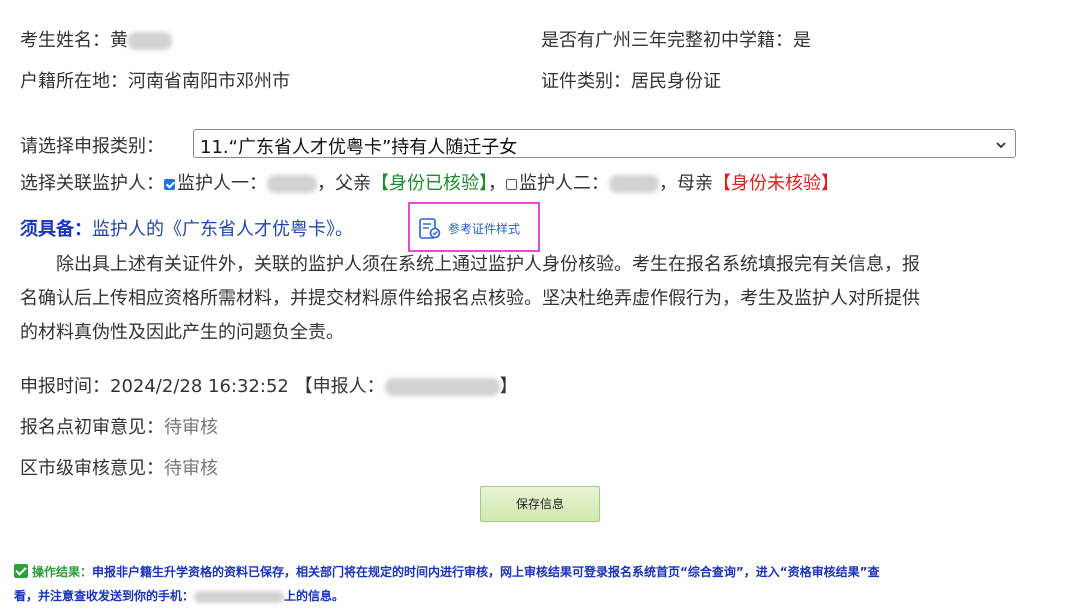  I want to click on district-review-value: 待审核, so click(191, 468).